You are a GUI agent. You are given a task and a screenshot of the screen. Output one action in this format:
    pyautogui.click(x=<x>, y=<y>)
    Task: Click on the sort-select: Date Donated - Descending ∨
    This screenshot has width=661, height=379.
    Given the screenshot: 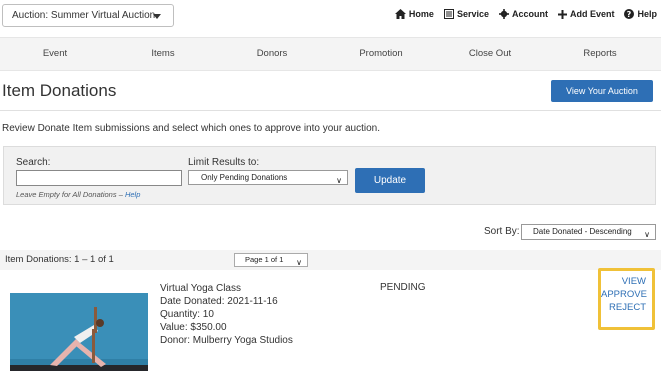 What is the action you would take?
    pyautogui.click(x=588, y=232)
    